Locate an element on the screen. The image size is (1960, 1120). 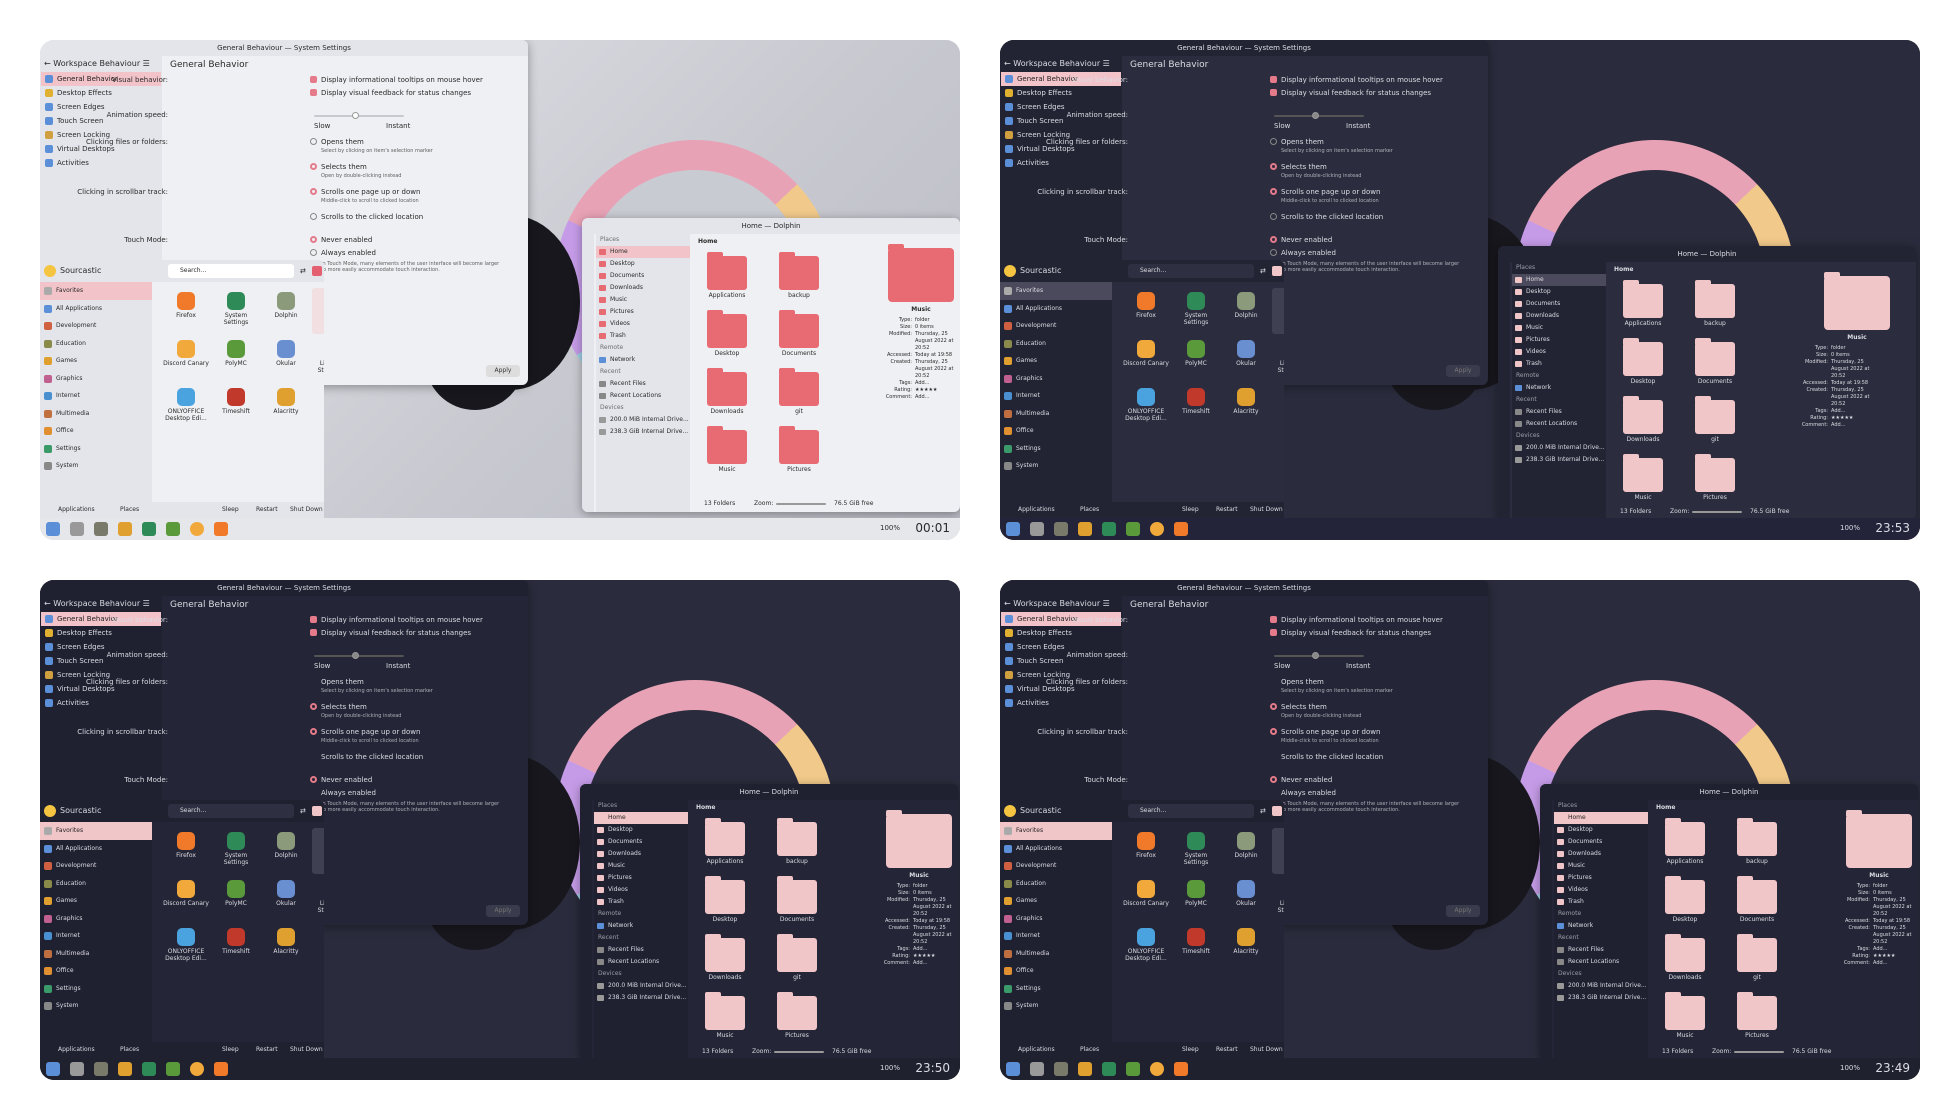
clock: 23:49 is located at coordinates (1892, 1068).